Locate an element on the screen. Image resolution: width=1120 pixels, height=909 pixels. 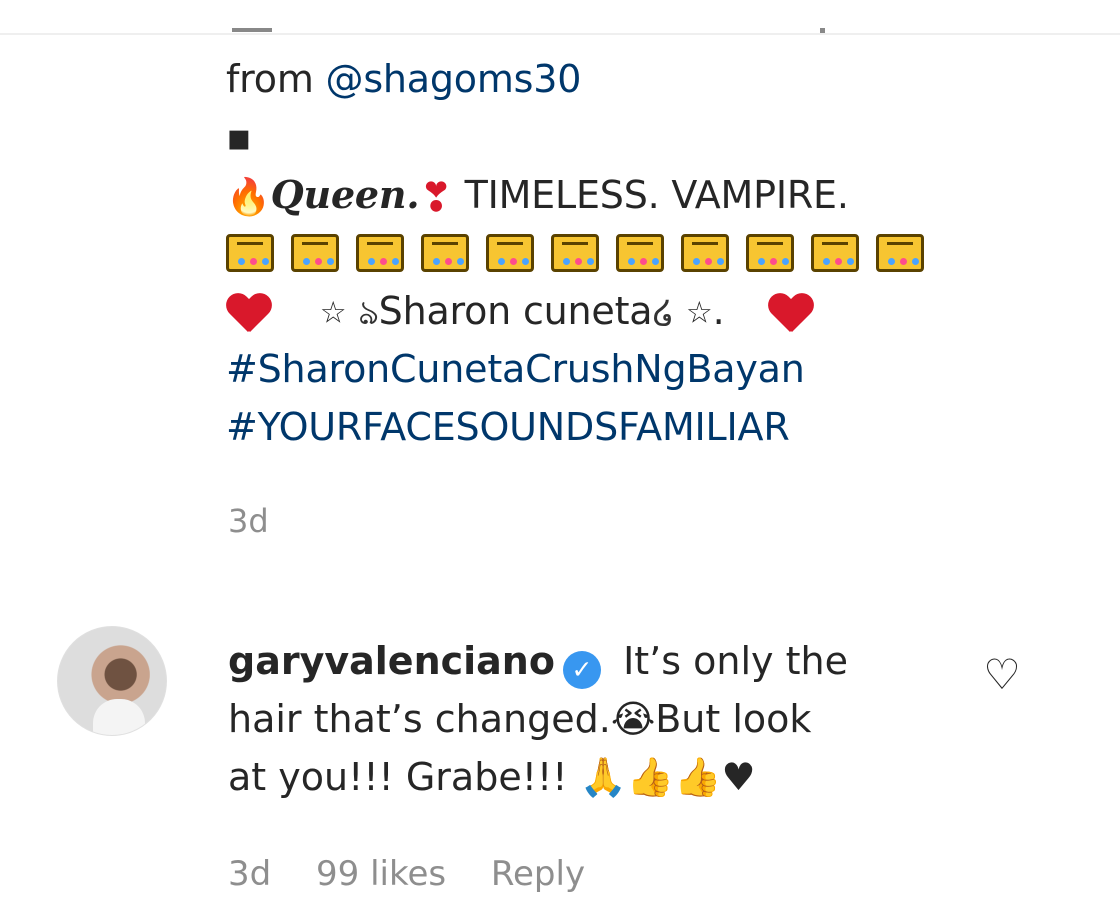
crown-row is located at coordinates (606, 253).